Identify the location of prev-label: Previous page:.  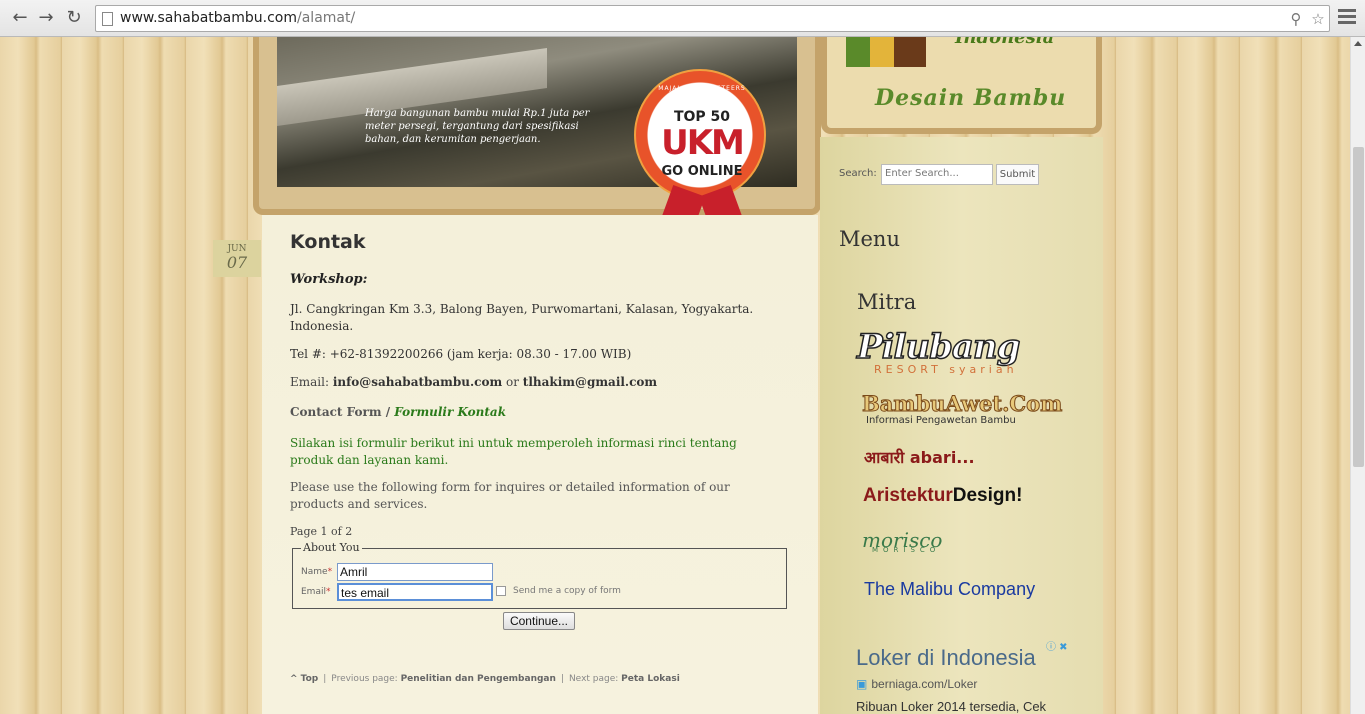
(366, 679).